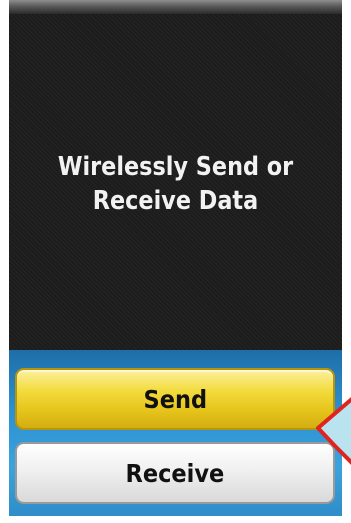 Image resolution: width=351 pixels, height=523 pixels. I want to click on status-strip, so click(175, 7).